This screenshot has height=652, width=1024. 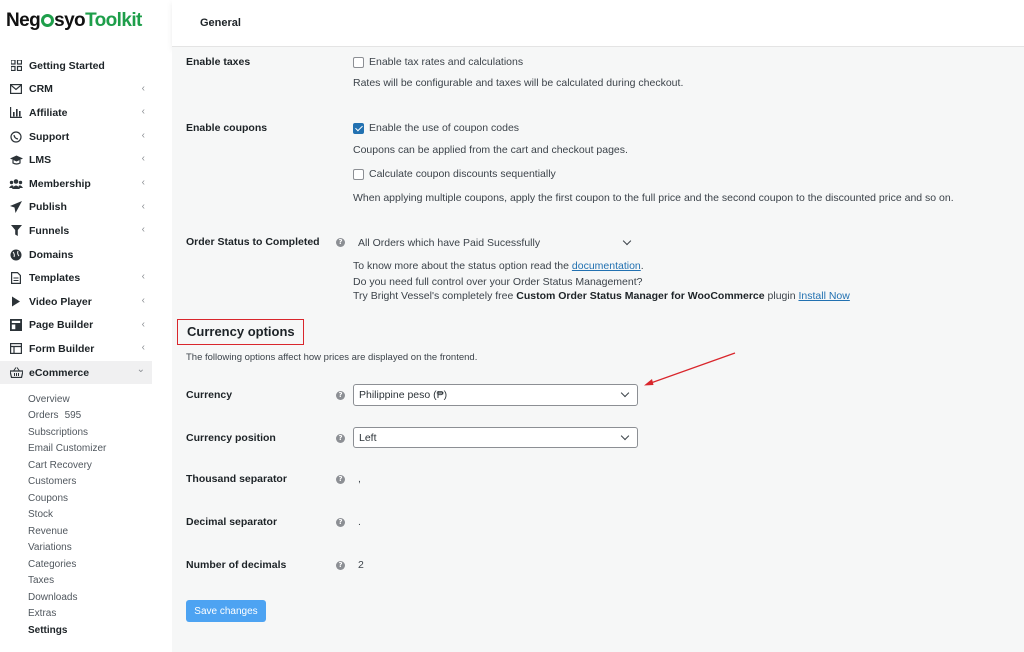 What do you see at coordinates (76, 614) in the screenshot?
I see `submenu-item-extras: Extras` at bounding box center [76, 614].